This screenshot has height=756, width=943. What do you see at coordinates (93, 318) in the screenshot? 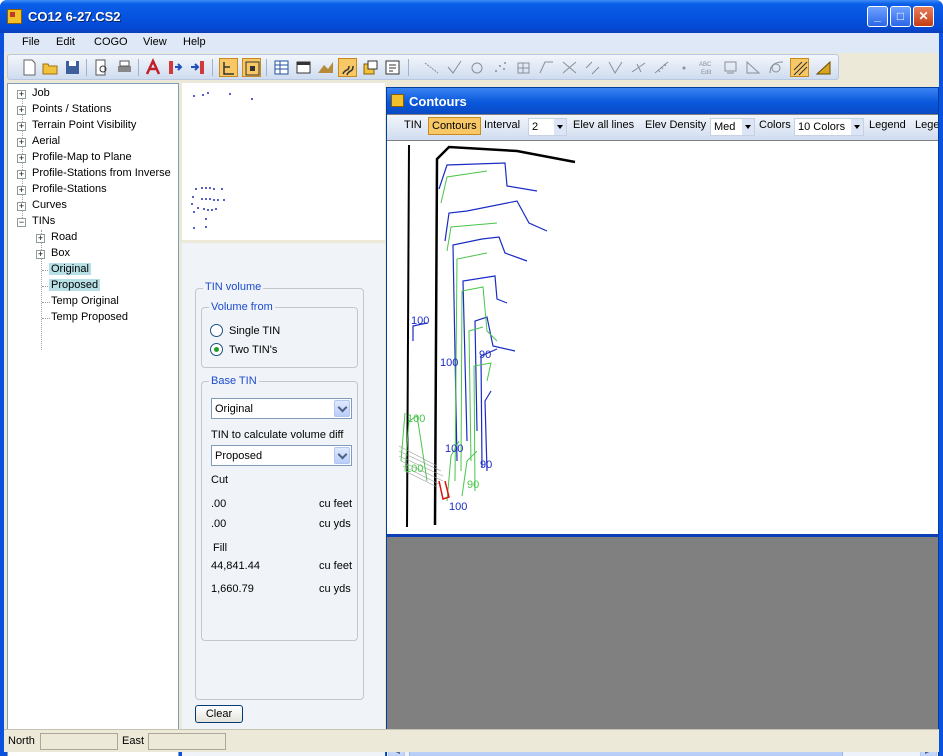
I see `tree-item-temp-proposed: Temp Proposed` at bounding box center [93, 318].